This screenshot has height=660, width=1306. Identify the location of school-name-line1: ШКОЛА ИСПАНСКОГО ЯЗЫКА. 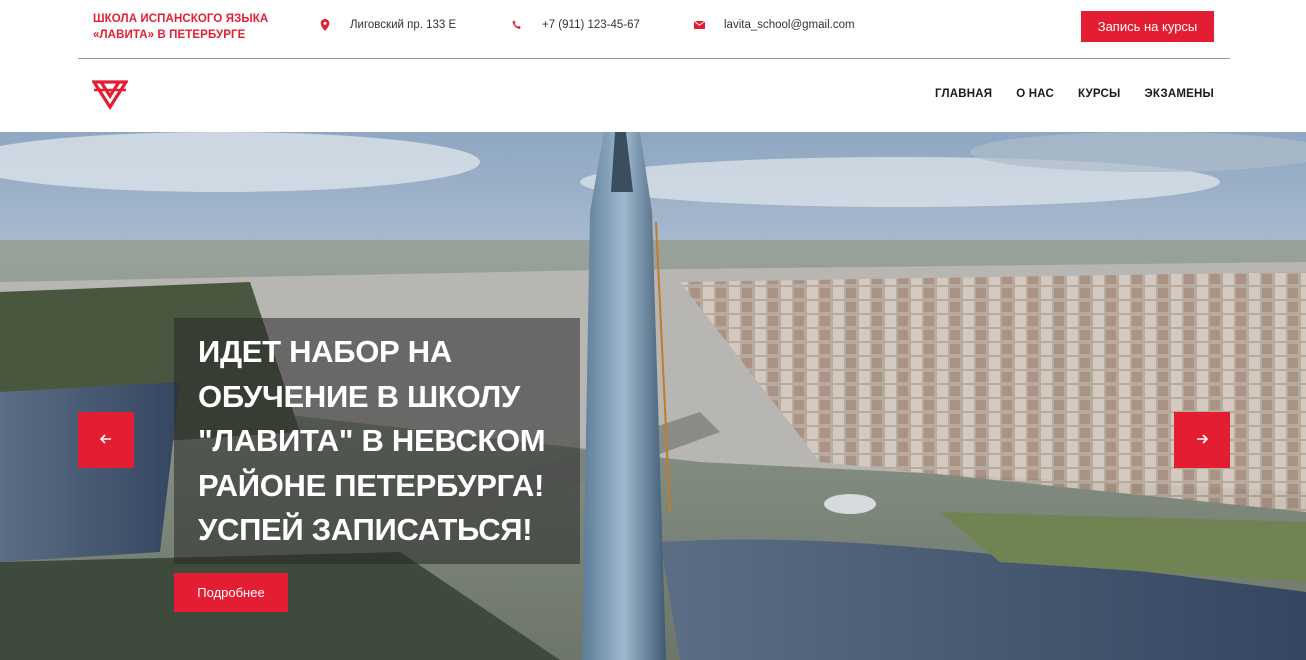
(181, 19).